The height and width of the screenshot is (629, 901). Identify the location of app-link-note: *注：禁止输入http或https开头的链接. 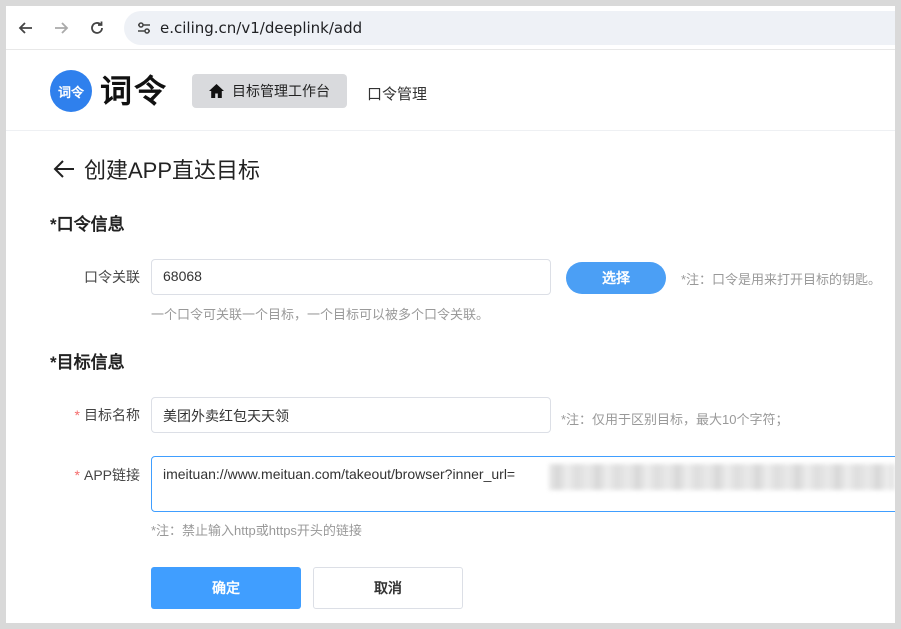
(256, 530).